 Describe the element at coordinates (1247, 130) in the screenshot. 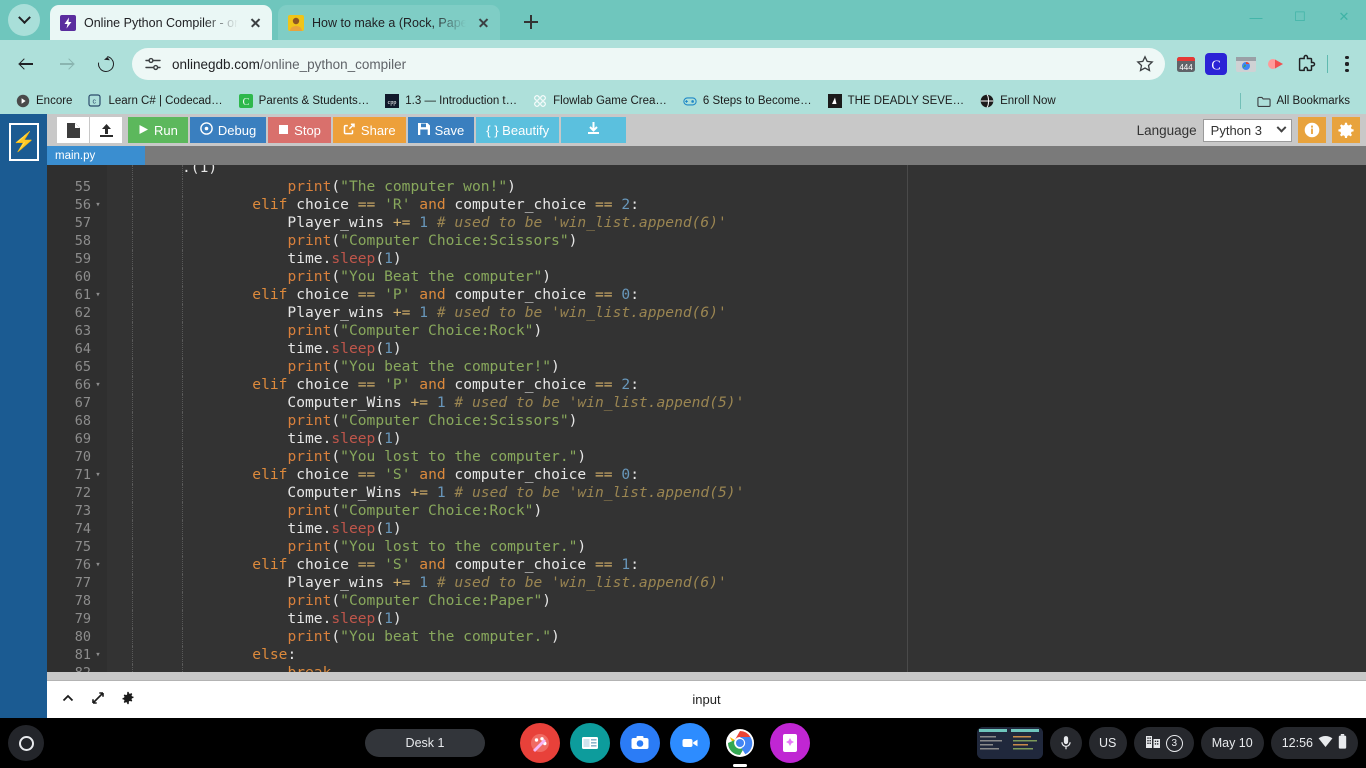

I see `language-select: Python 3` at that location.